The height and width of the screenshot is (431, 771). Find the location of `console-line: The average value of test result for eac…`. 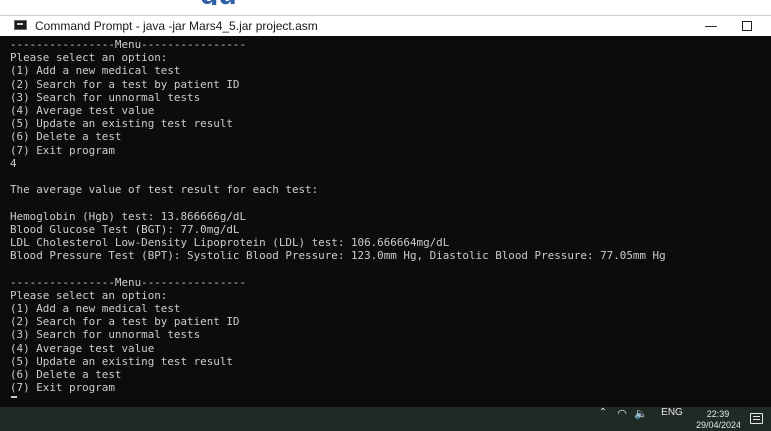

console-line: The average value of test result for eac… is located at coordinates (164, 190).